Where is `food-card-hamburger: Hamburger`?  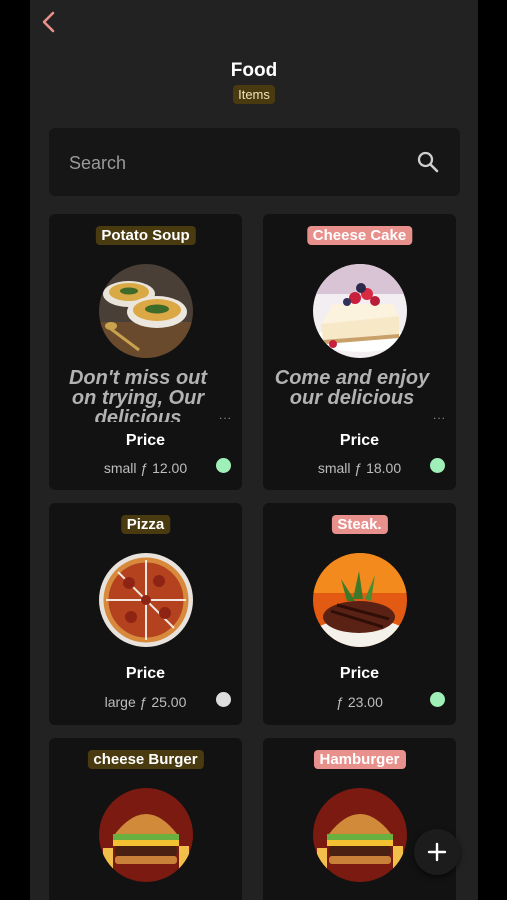 food-card-hamburger: Hamburger is located at coordinates (359, 819).